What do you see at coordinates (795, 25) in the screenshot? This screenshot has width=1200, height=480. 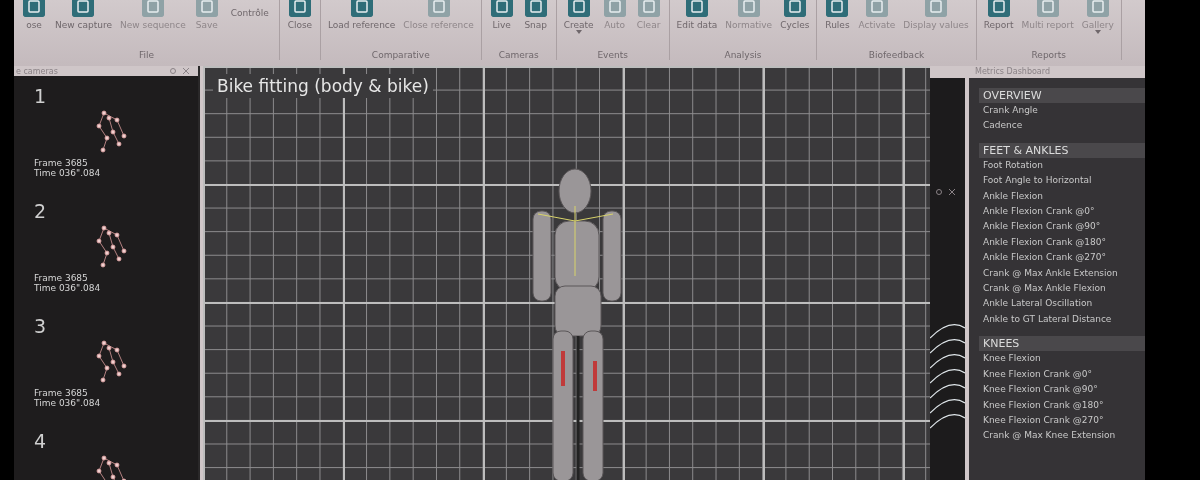 I see `ribbon-button: Cycles` at bounding box center [795, 25].